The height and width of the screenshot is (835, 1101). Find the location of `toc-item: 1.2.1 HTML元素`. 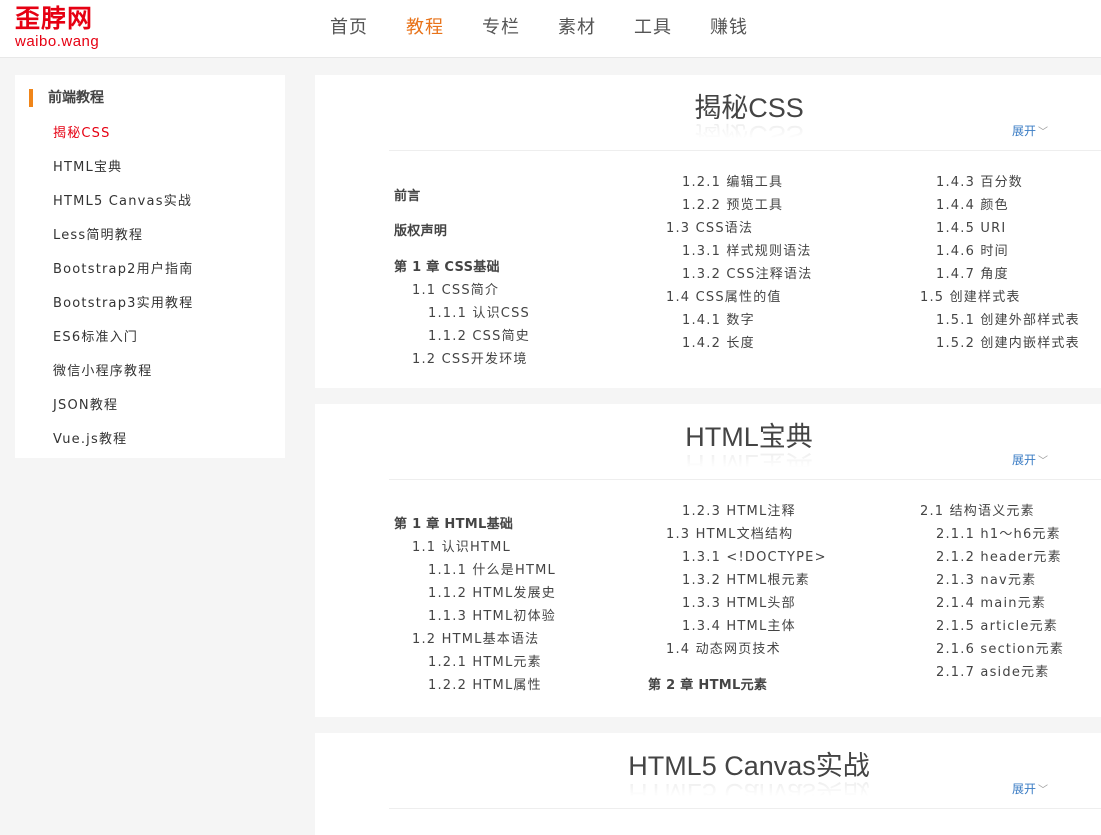

toc-item: 1.2.1 HTML元素 is located at coordinates (492, 662).